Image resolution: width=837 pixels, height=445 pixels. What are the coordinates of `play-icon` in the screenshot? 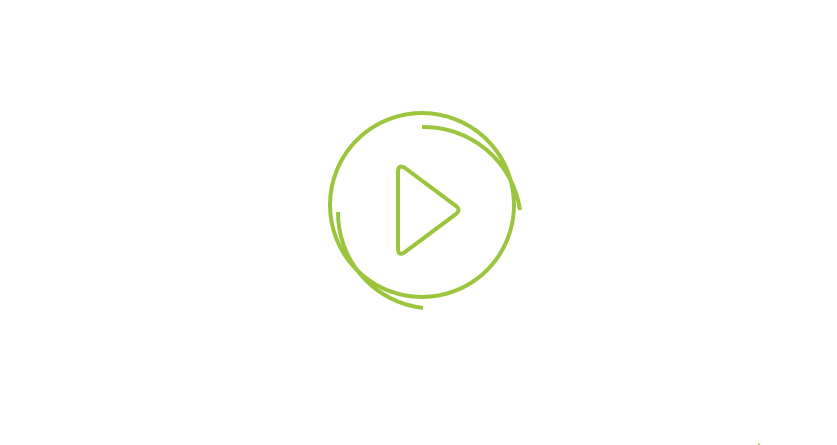 It's located at (428, 210).